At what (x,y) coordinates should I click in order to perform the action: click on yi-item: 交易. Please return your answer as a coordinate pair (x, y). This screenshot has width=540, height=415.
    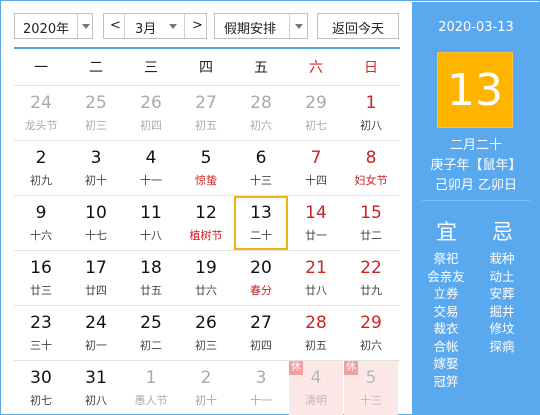
    Looking at the image, I should click on (446, 311).